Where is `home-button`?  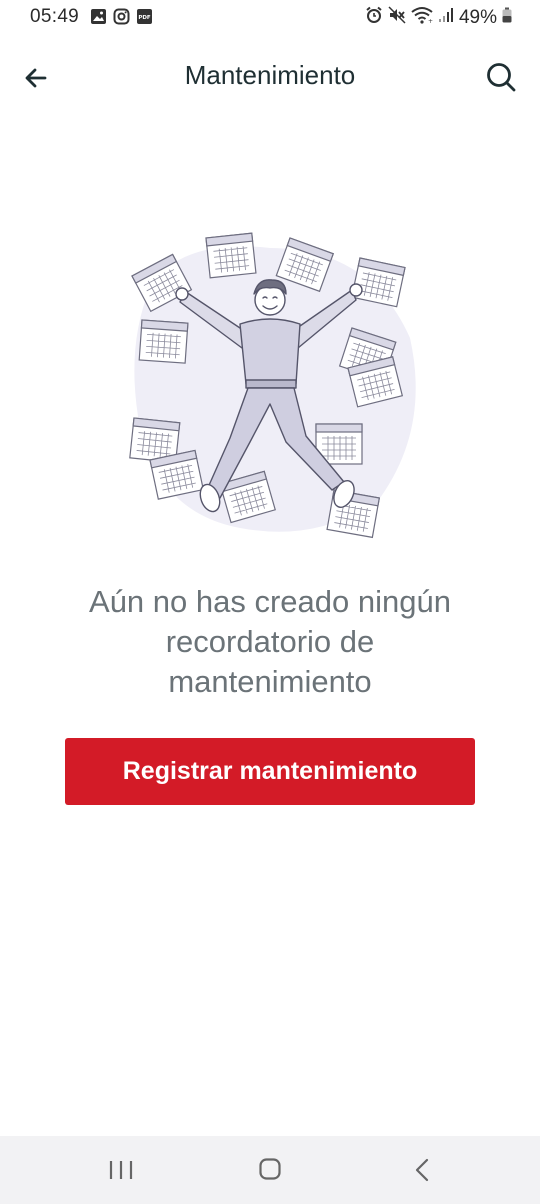 home-button is located at coordinates (270, 1169).